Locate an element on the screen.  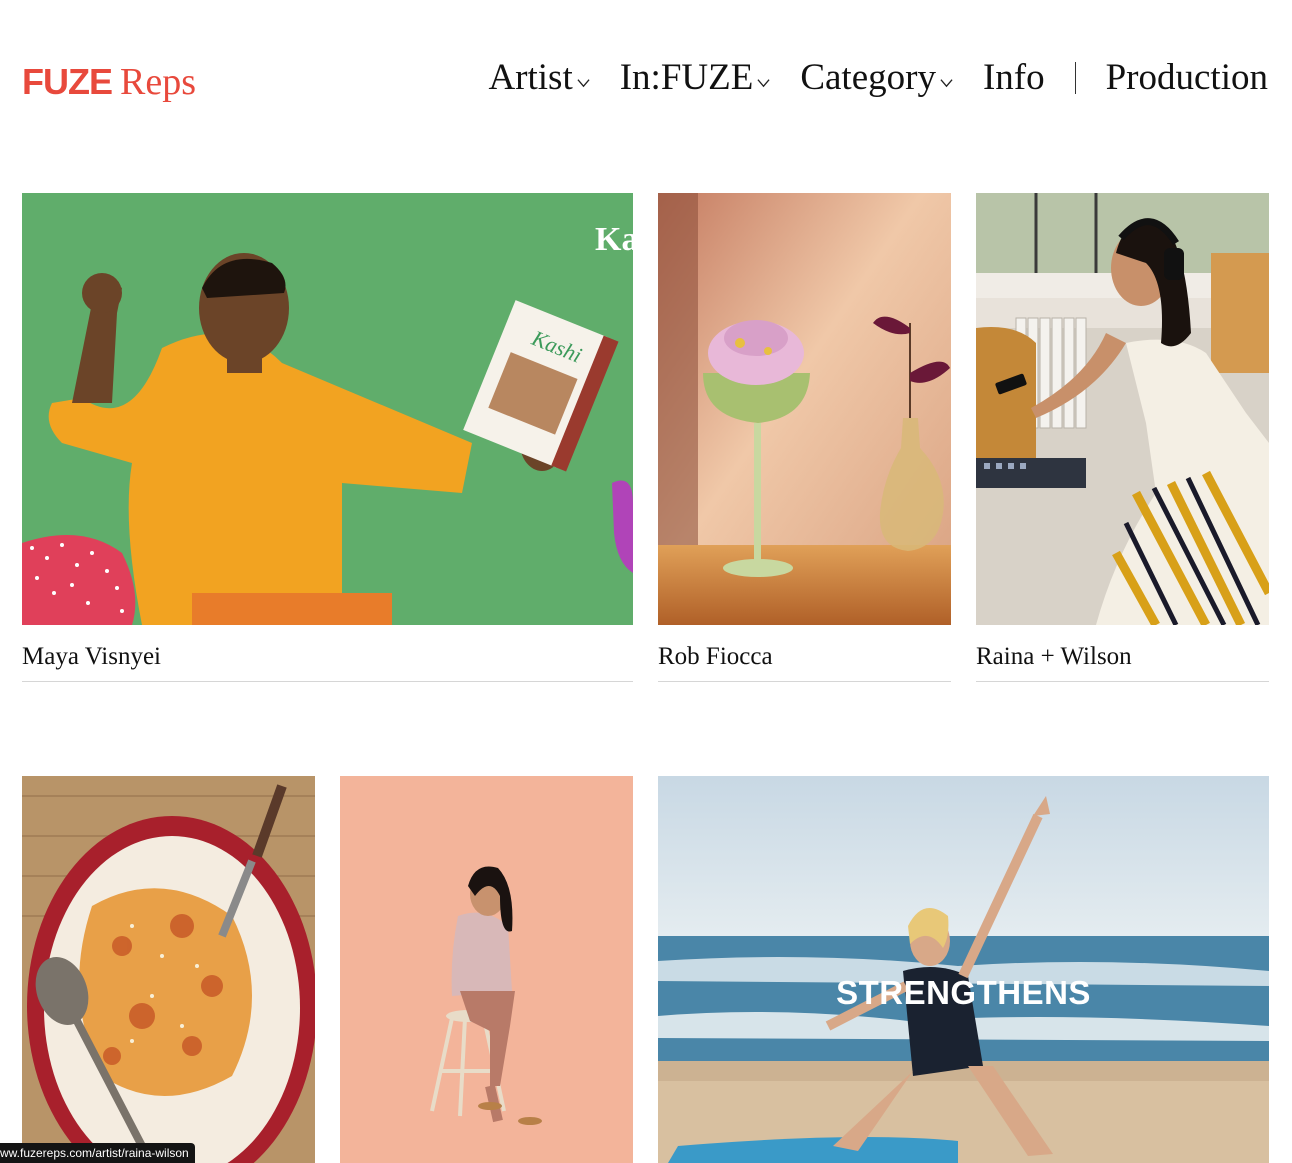
nav-info: Info is located at coordinates (1014, 77).